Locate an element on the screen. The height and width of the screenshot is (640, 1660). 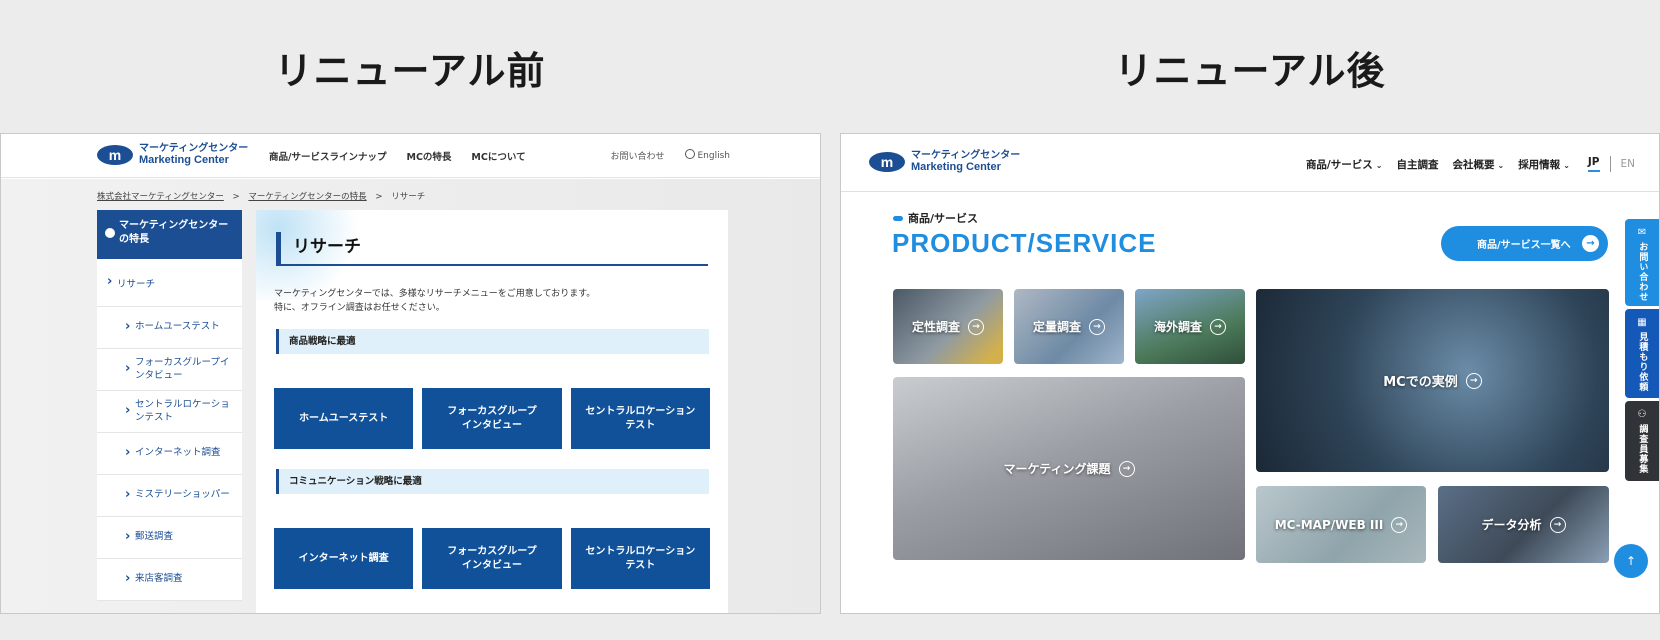
home-use-test-button: ホームユーステスト is located at coordinates (344, 418).